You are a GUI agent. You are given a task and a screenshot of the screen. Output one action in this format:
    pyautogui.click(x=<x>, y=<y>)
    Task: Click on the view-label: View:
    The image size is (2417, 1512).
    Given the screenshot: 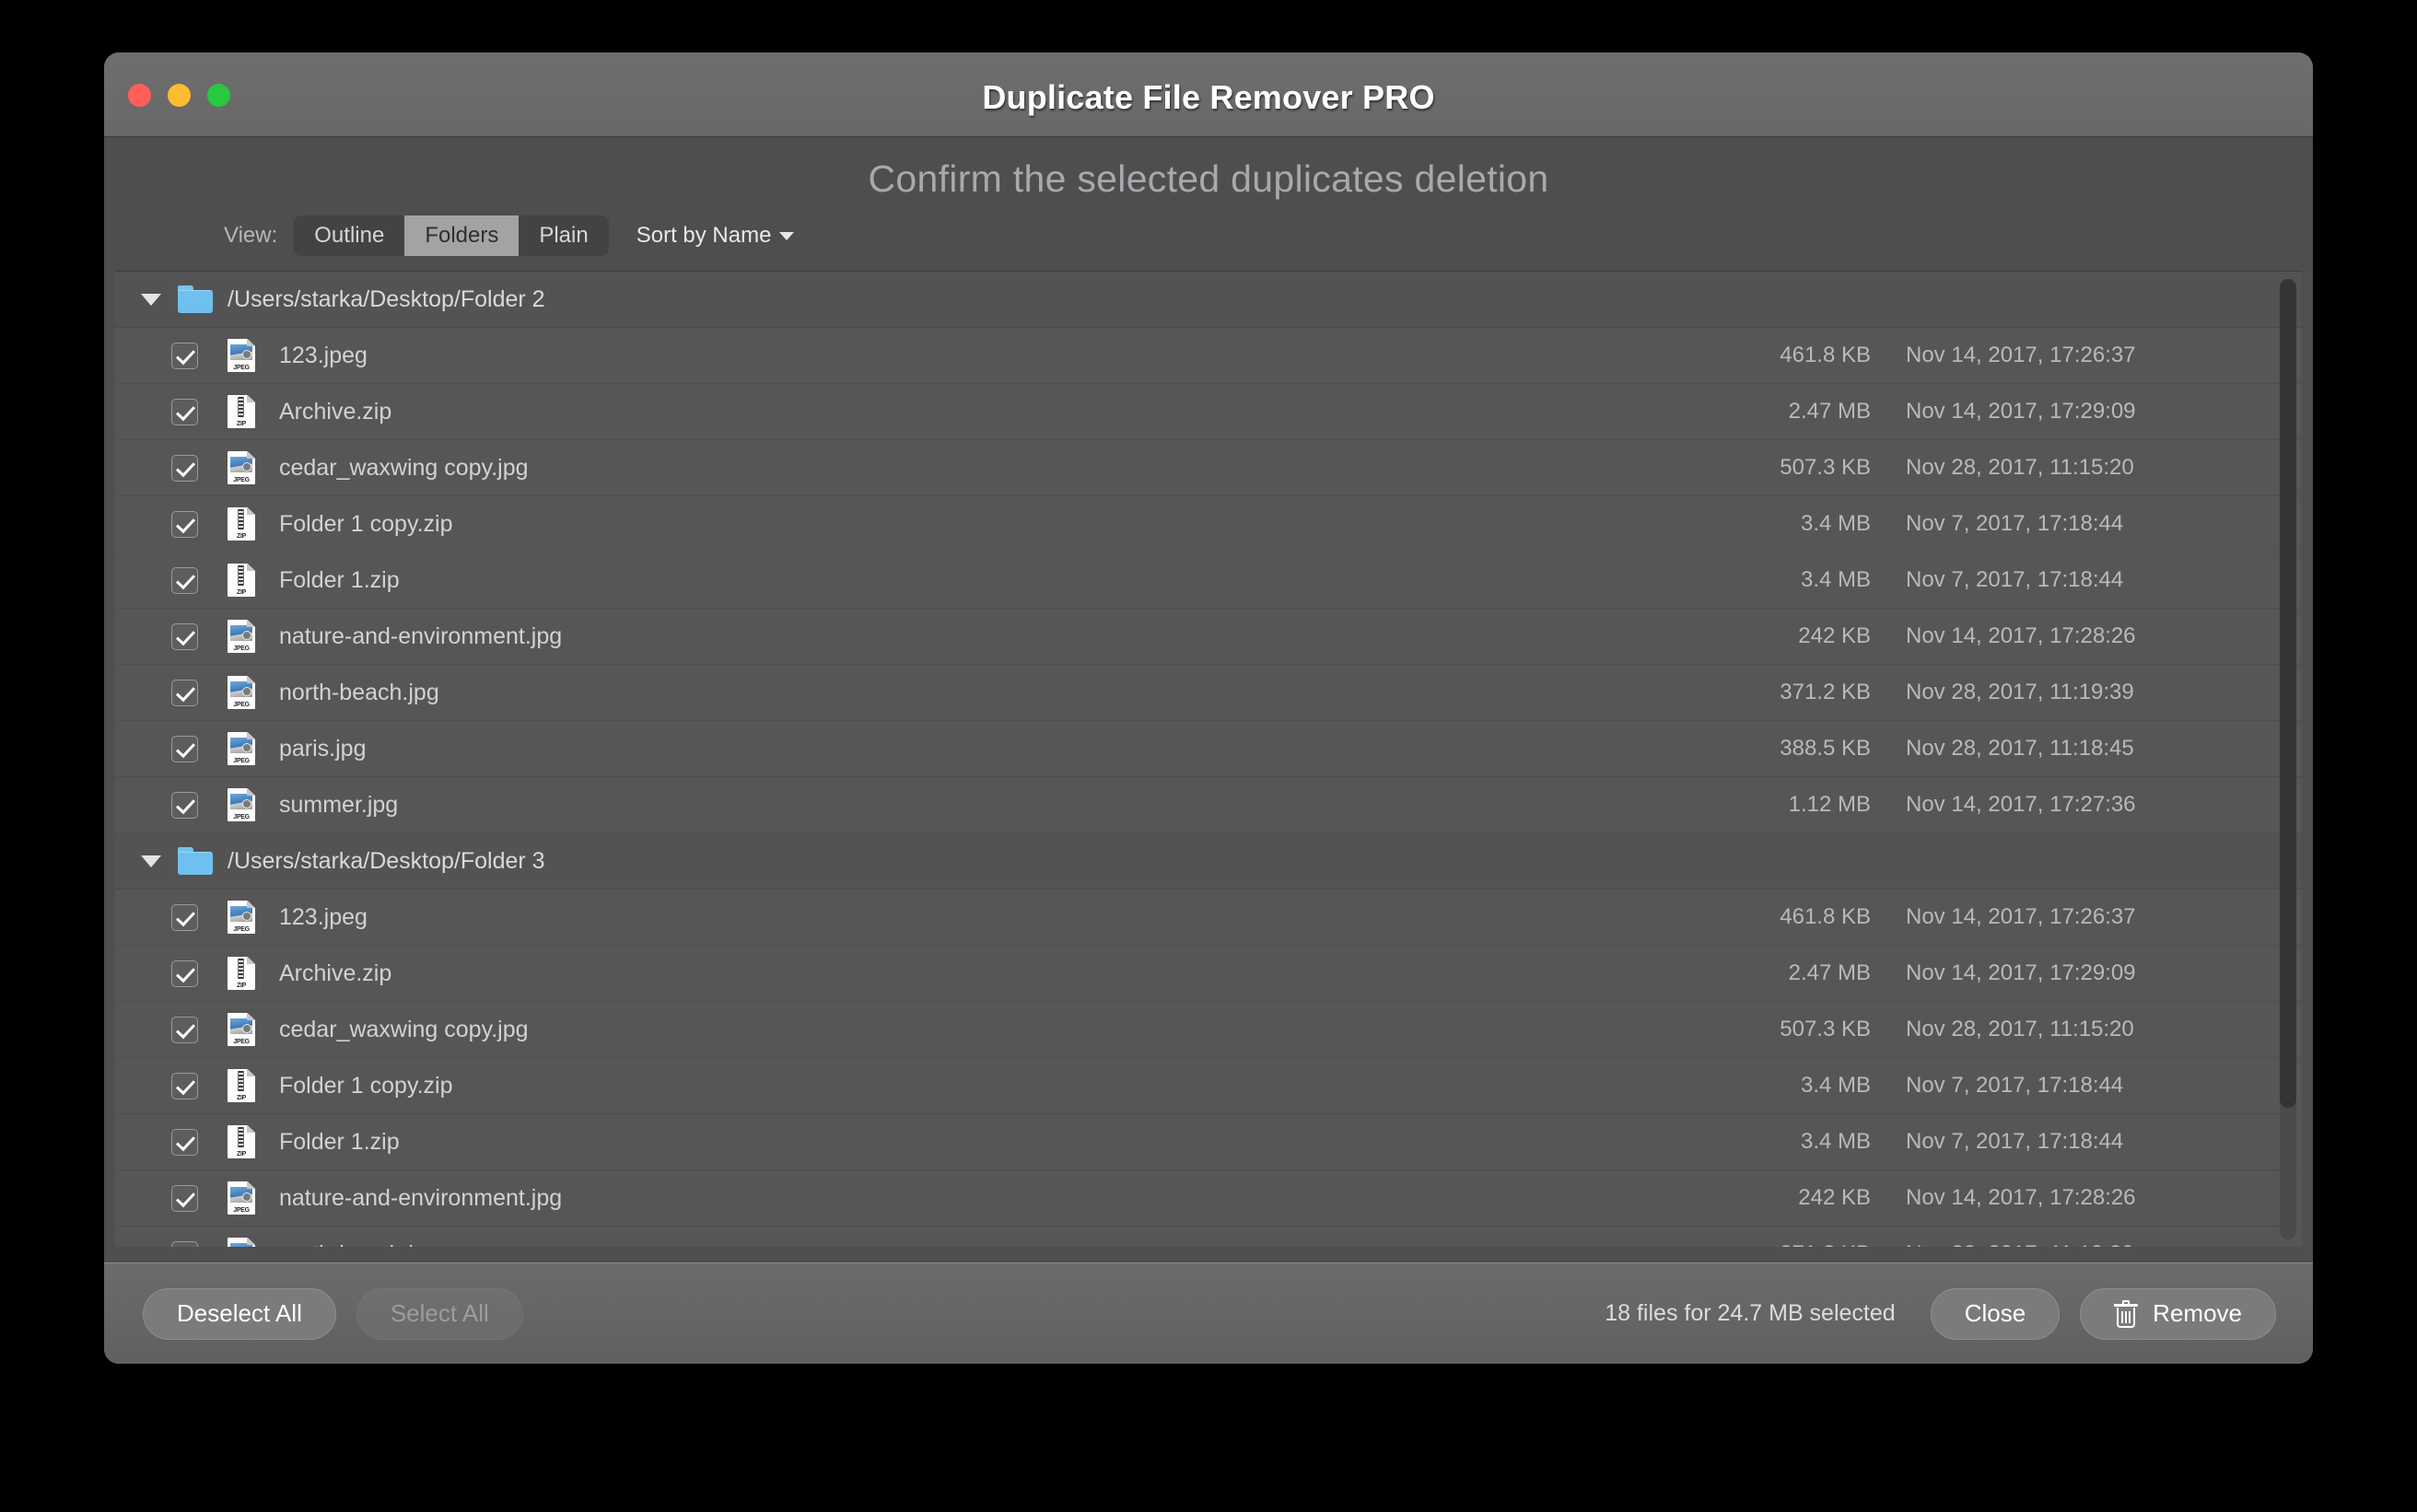 What is the action you would take?
    pyautogui.click(x=251, y=236)
    